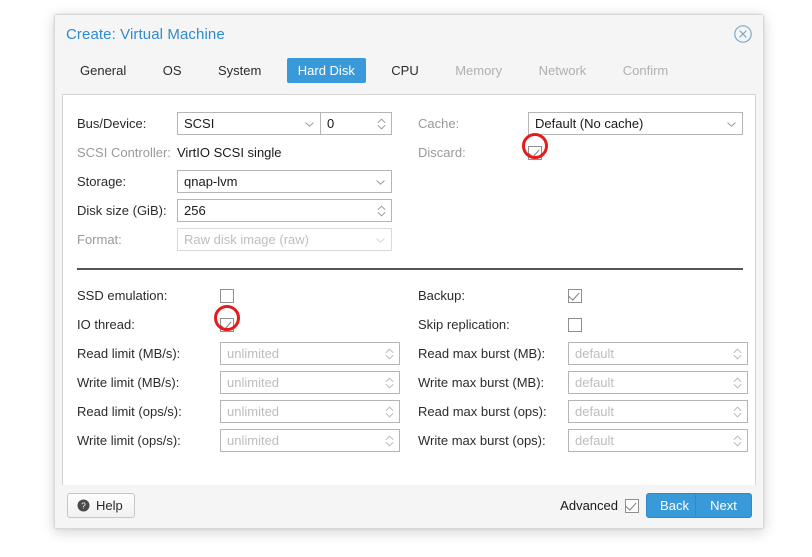 The height and width of the screenshot is (557, 812). Describe the element at coordinates (595, 411) in the screenshot. I see `read-max-burst-ops-placeholder: default` at that location.